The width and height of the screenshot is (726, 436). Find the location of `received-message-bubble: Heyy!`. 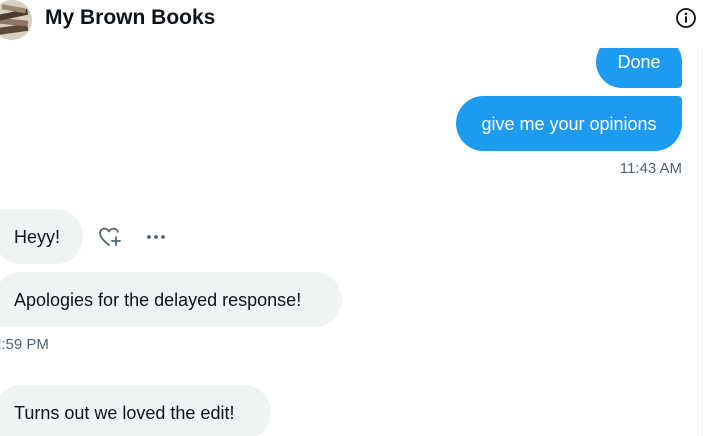

received-message-bubble: Heyy! is located at coordinates (41, 236).